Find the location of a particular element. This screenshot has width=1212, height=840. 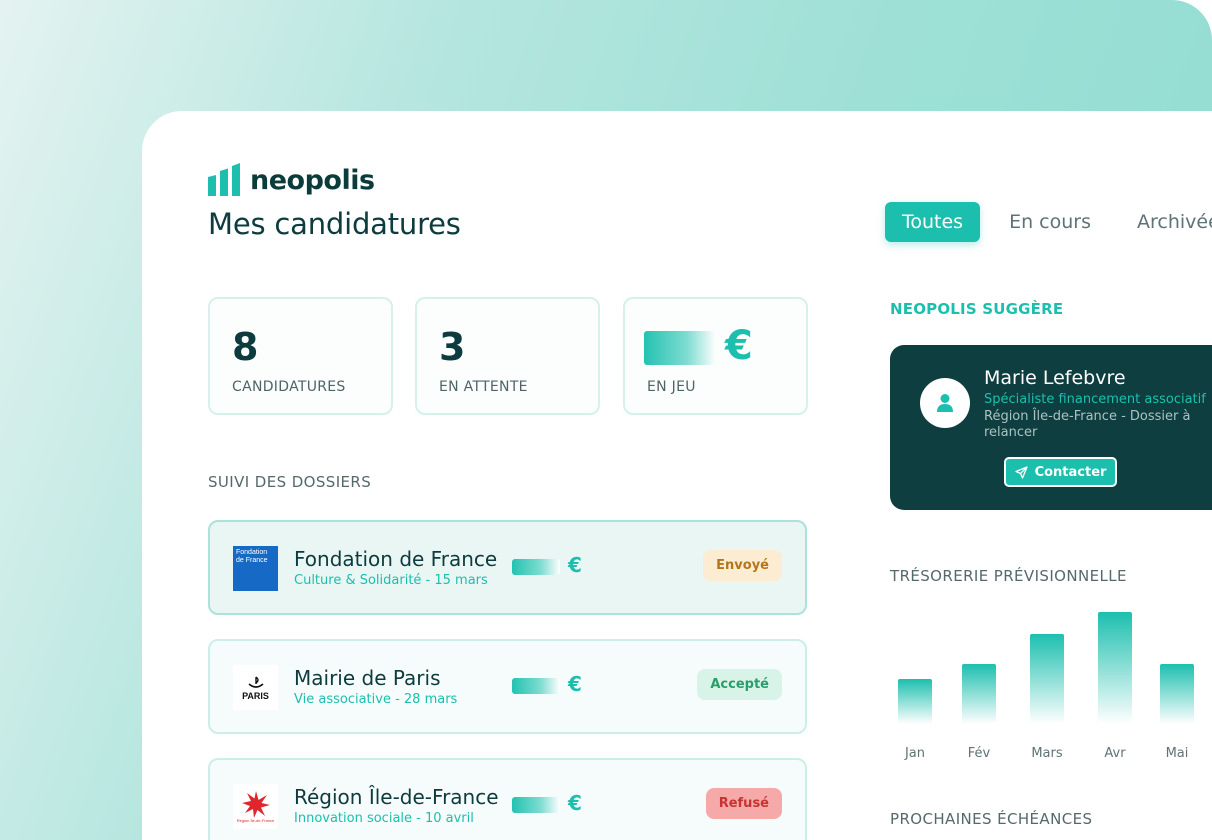

section-title-echeances: PROCHAINES ÉCHÉANCES is located at coordinates (991, 819).